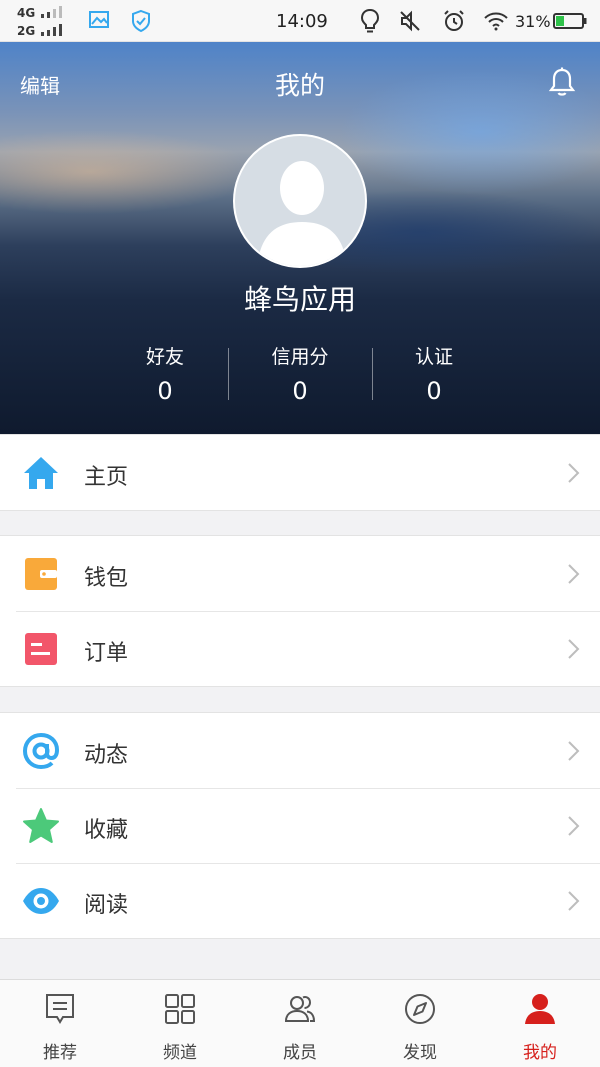 Image resolution: width=600 pixels, height=1067 pixels. I want to click on order-icon, so click(41, 649).